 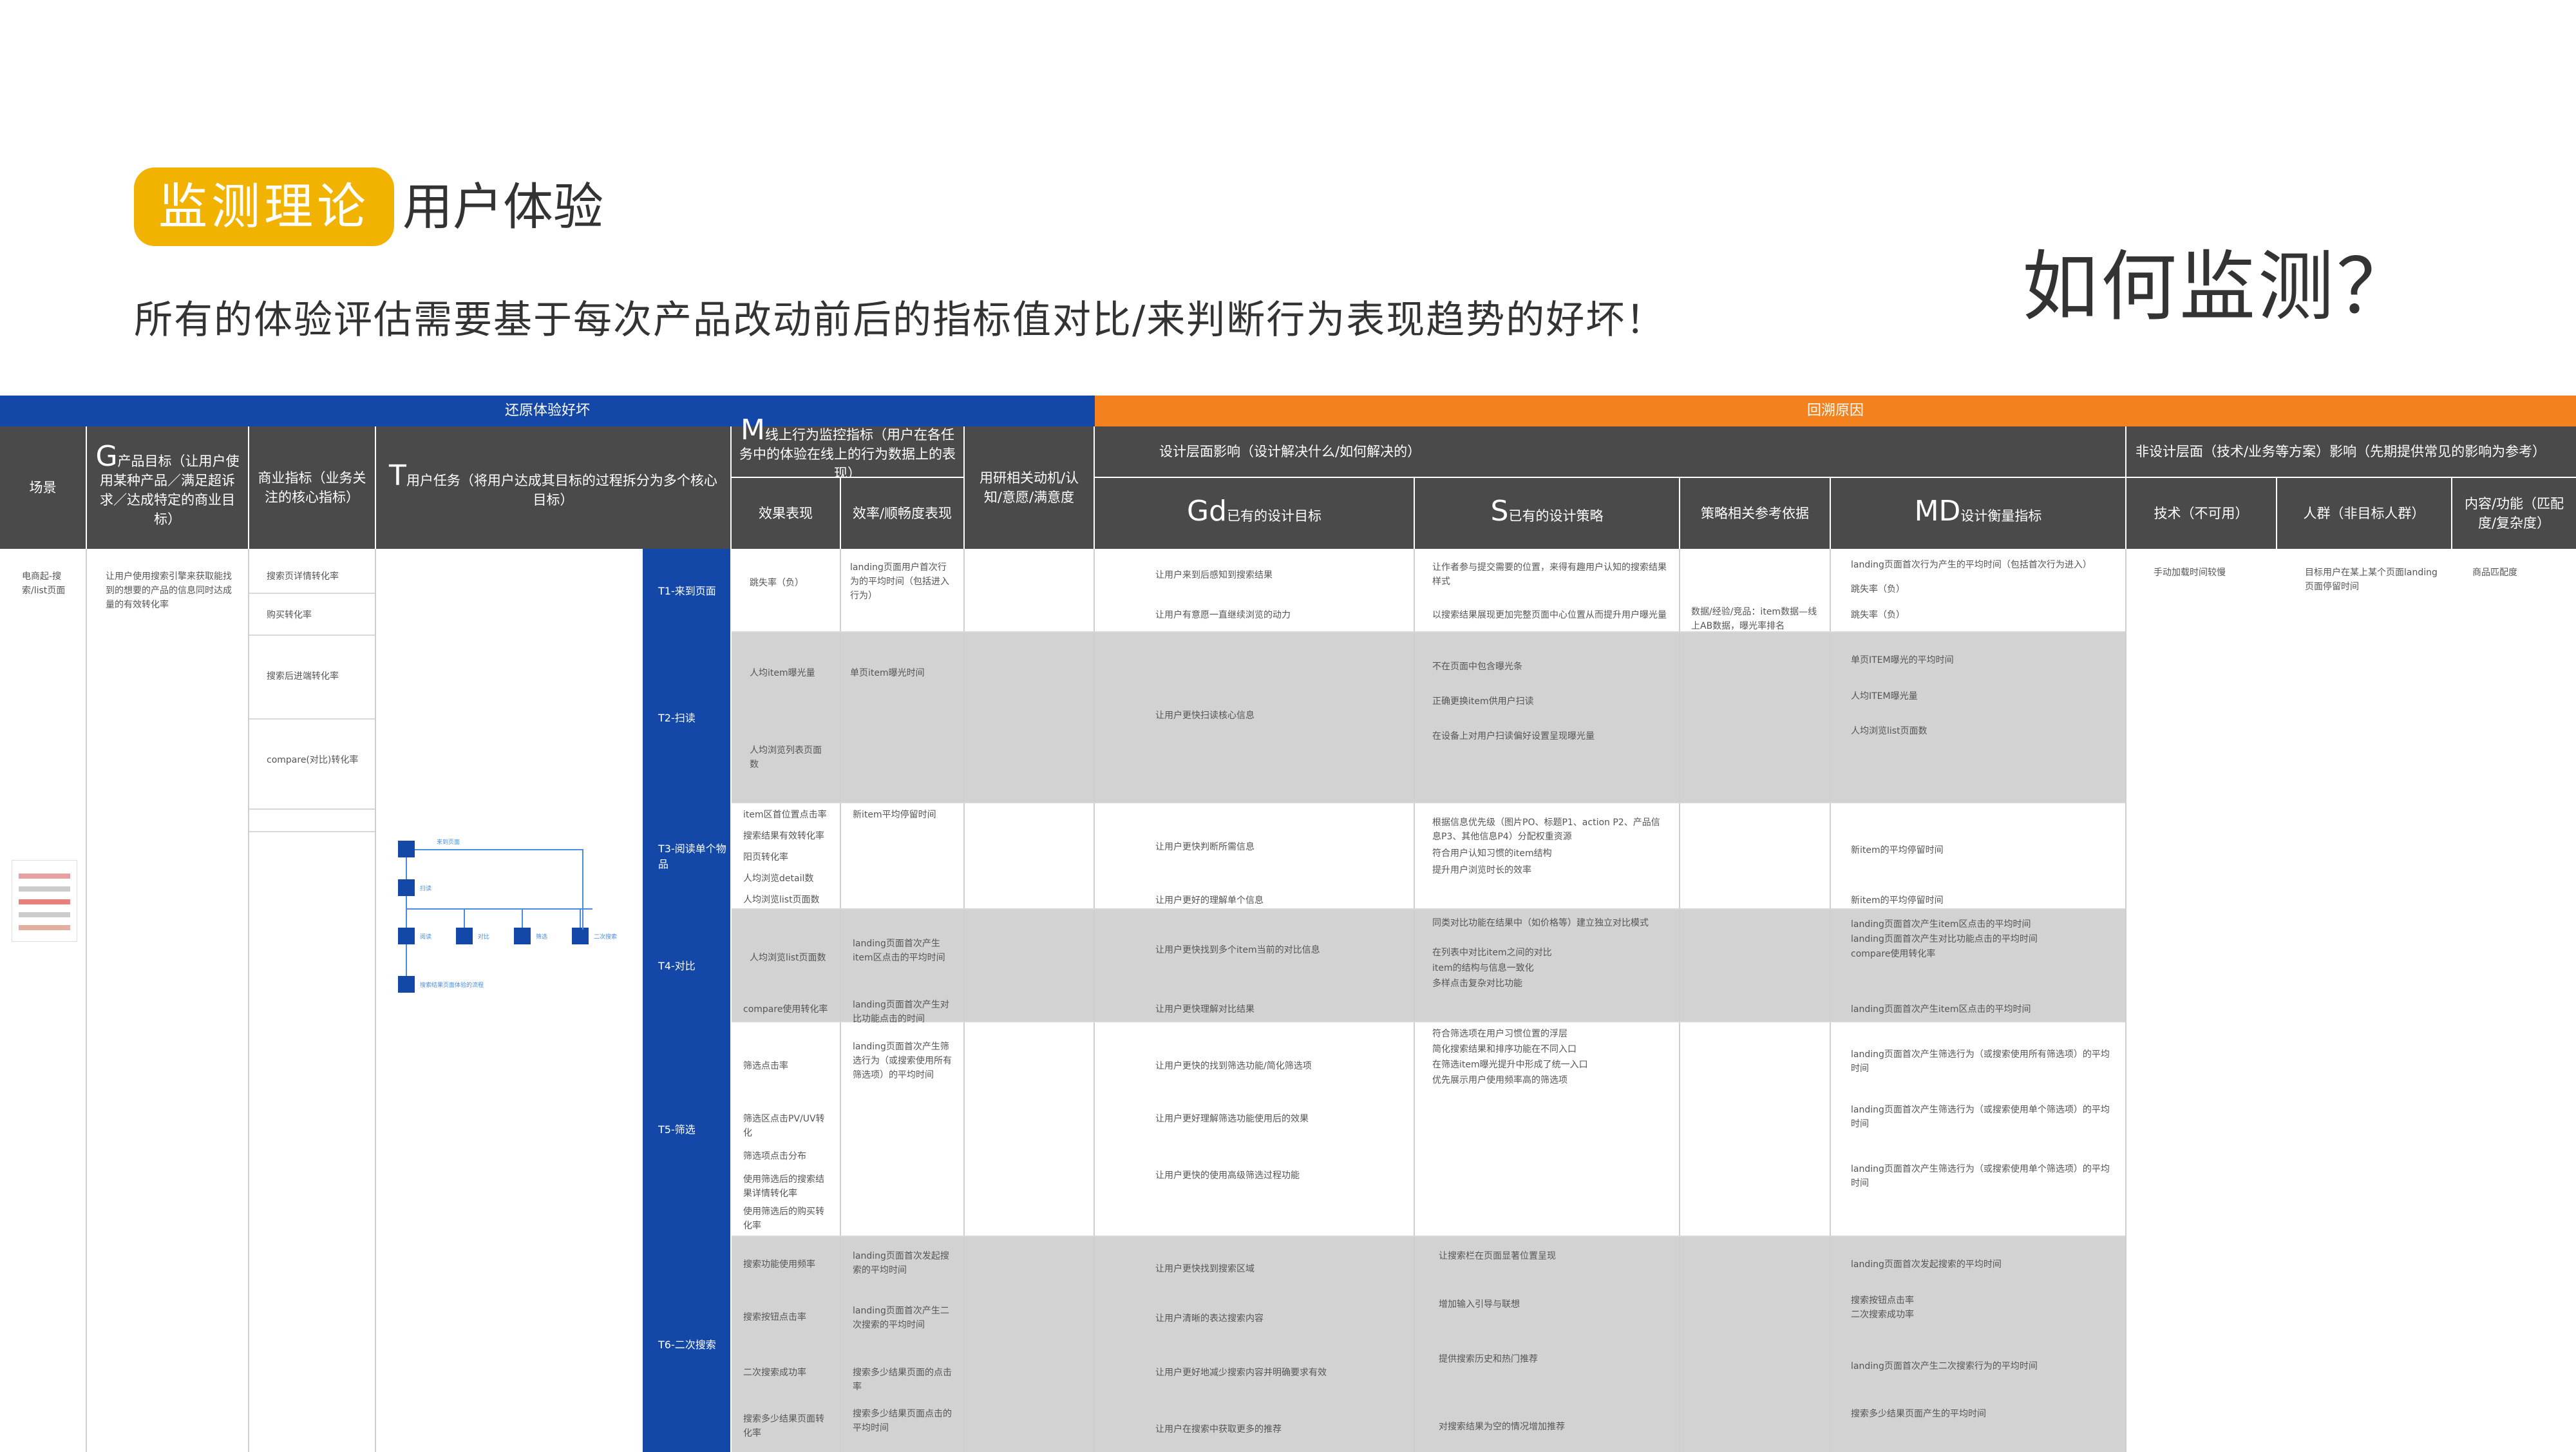 I want to click on task-t3: T3-阅读单个物品, so click(x=686, y=855).